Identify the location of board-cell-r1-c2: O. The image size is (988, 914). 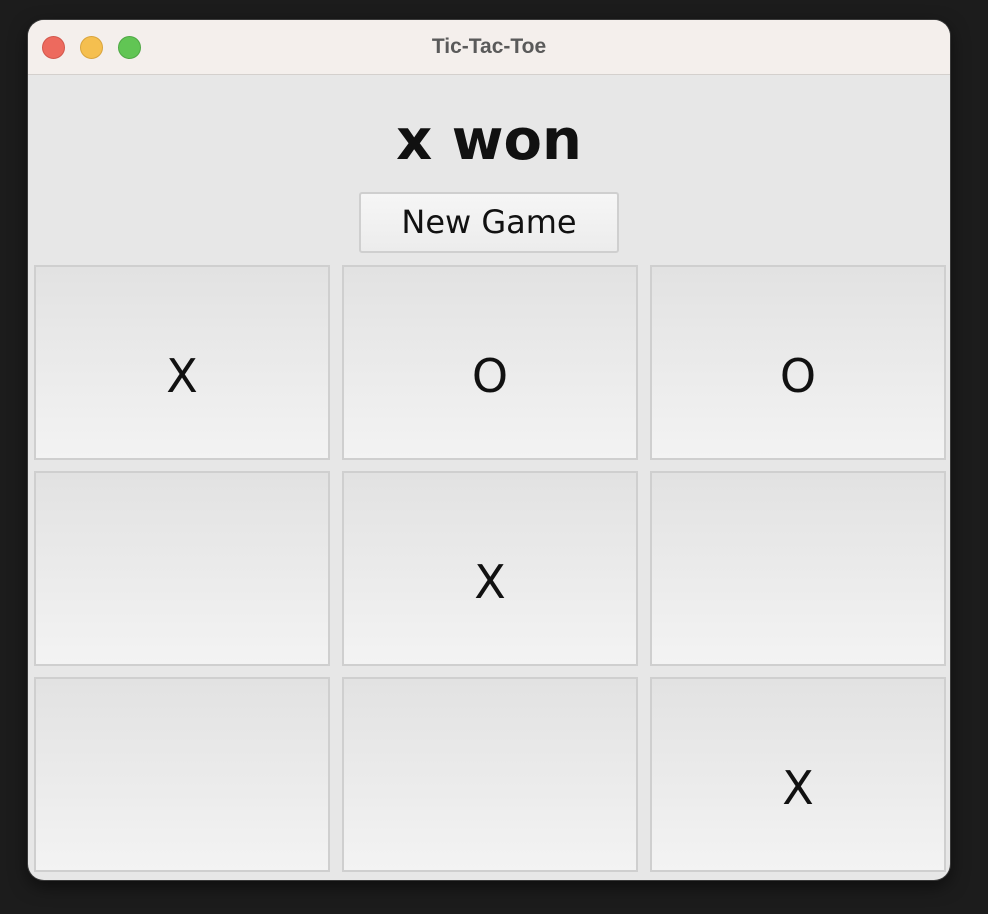
(490, 362).